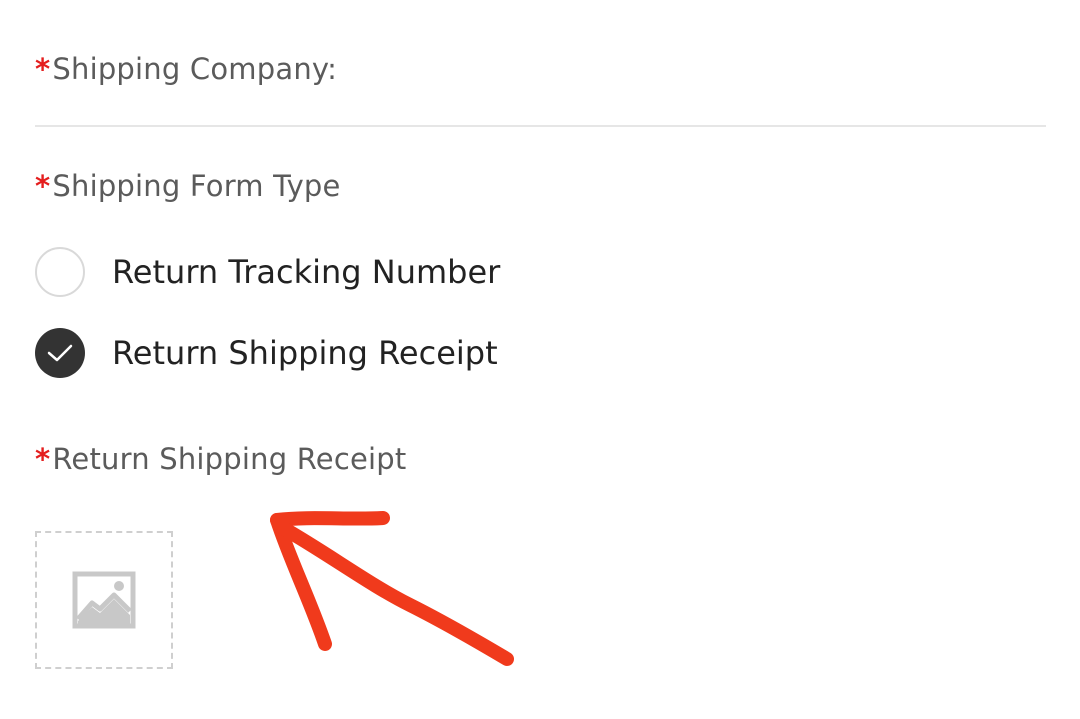 The width and height of the screenshot is (1080, 719). What do you see at coordinates (306, 272) in the screenshot?
I see `radio-label: Return Tracking Number` at bounding box center [306, 272].